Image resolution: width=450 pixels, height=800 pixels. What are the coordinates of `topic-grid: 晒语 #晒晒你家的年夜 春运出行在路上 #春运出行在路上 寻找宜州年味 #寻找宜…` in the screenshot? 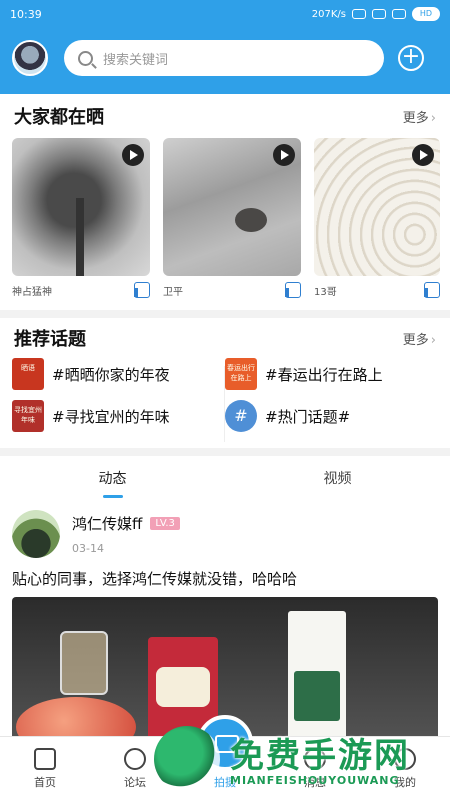 It's located at (225, 395).